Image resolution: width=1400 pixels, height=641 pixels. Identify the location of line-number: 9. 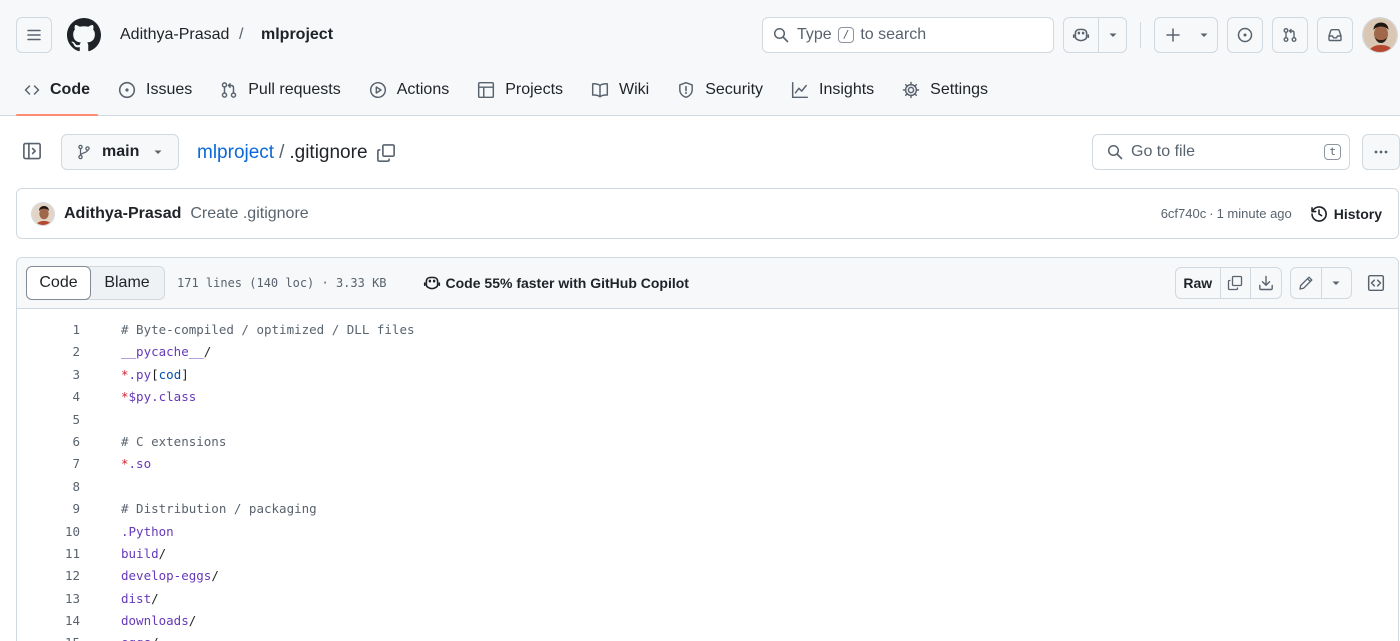
(48, 509).